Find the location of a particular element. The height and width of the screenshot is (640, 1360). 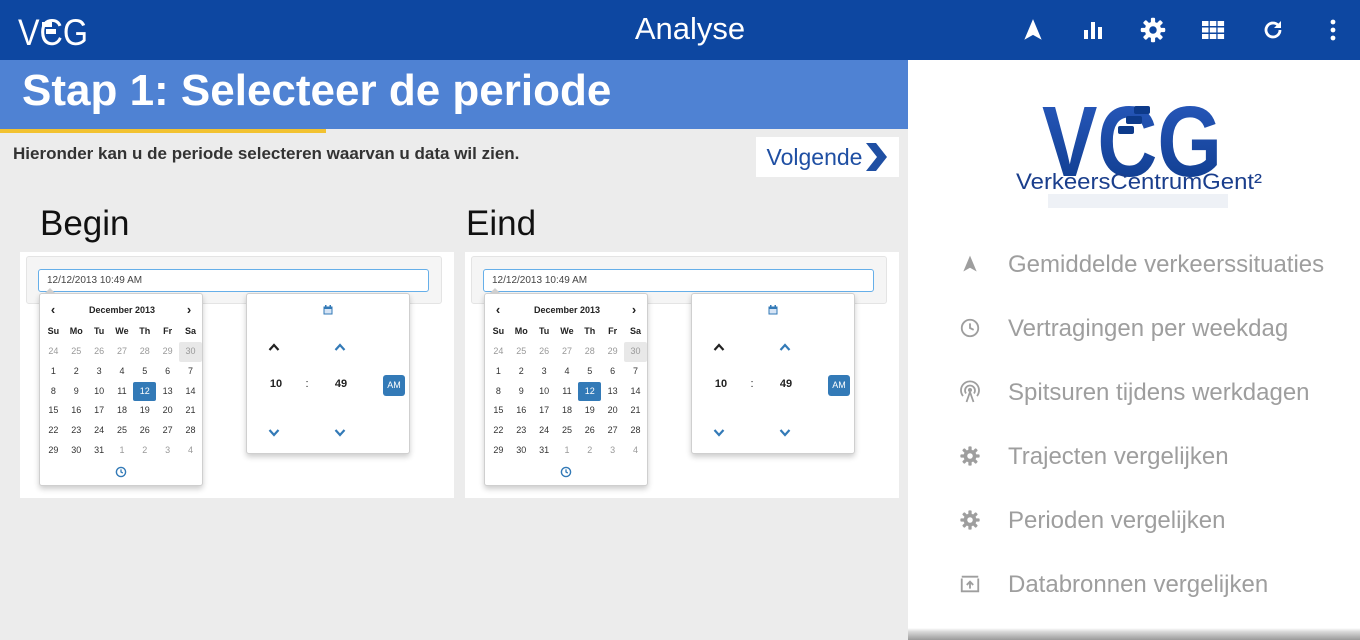

minute-value: 49 is located at coordinates (786, 384).